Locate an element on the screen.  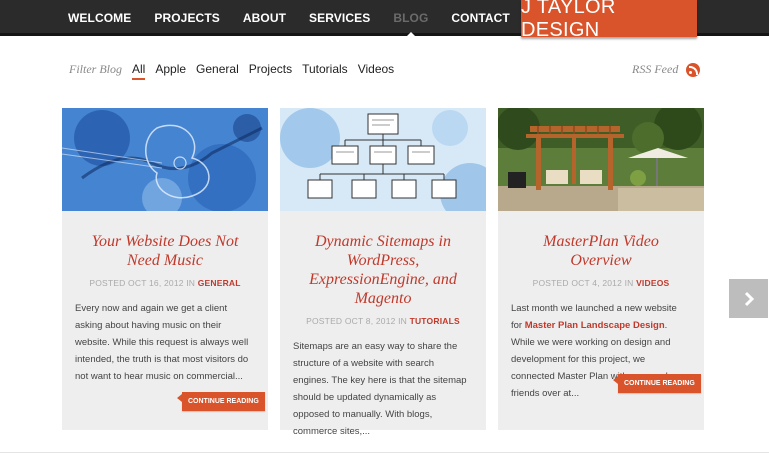
post-meta: POSTED OCT 16, 2012 IN GENERAL is located at coordinates (165, 283).